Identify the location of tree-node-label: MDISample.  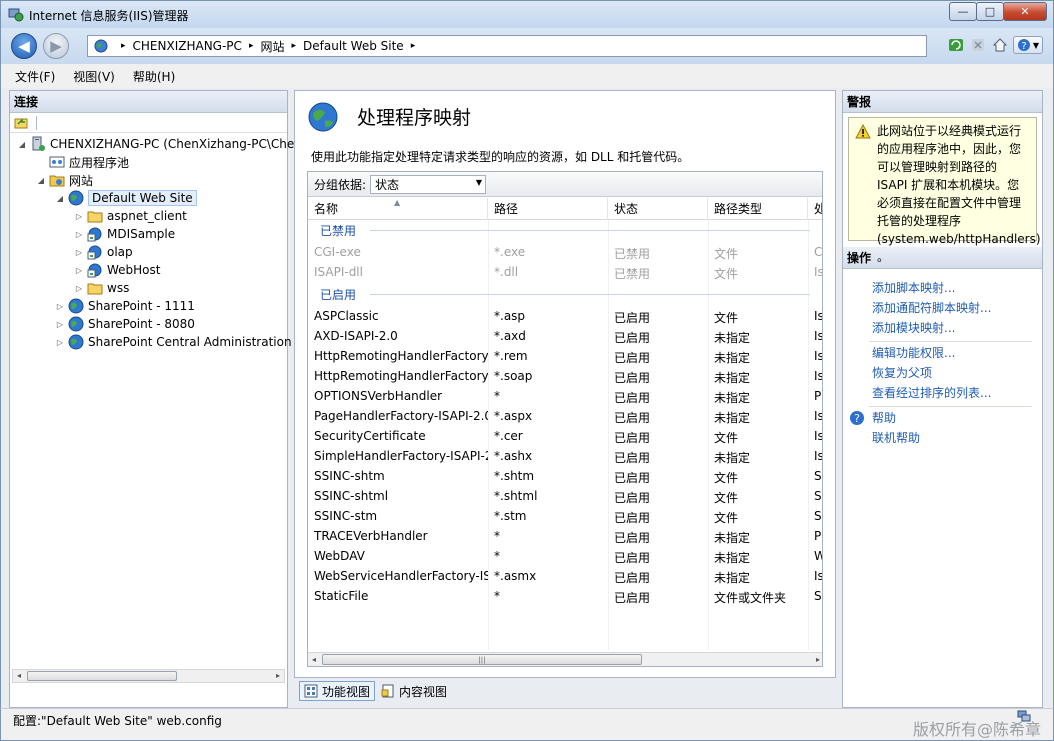
(141, 234).